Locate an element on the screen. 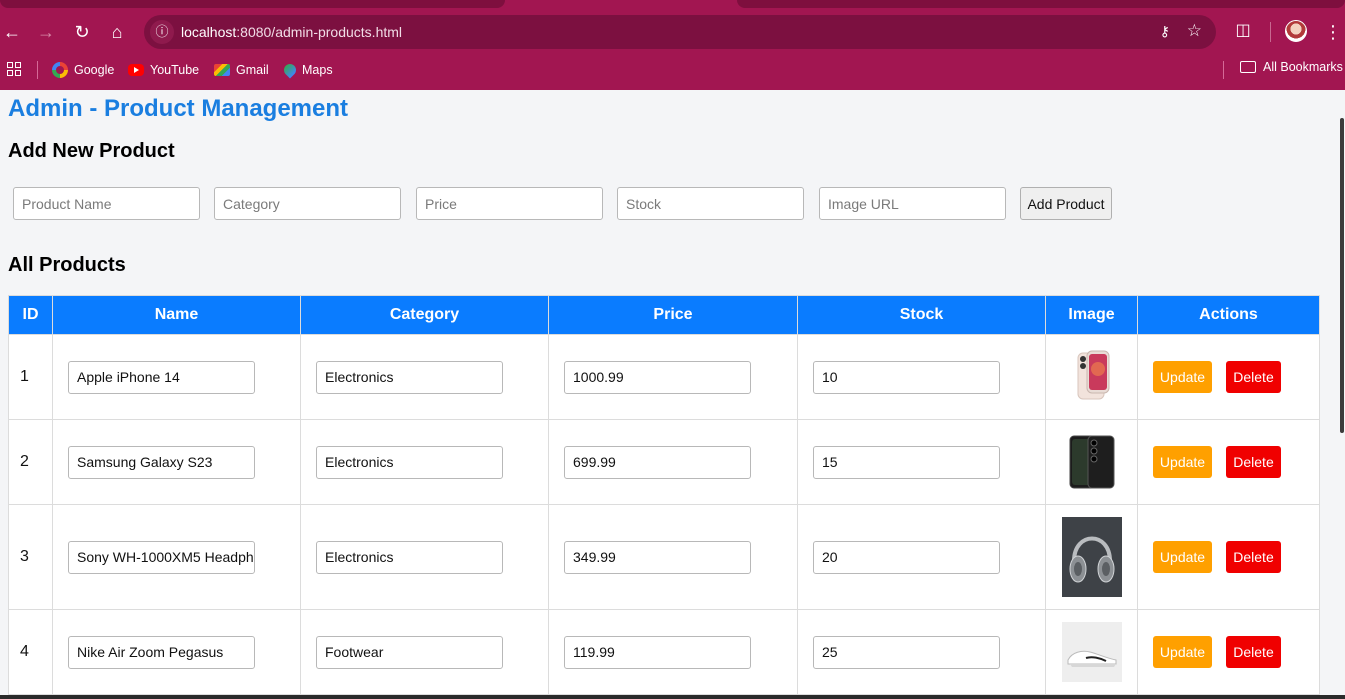 Image resolution: width=1345 pixels, height=699 pixels. url-path: :8080/admin-products.html is located at coordinates (319, 32).